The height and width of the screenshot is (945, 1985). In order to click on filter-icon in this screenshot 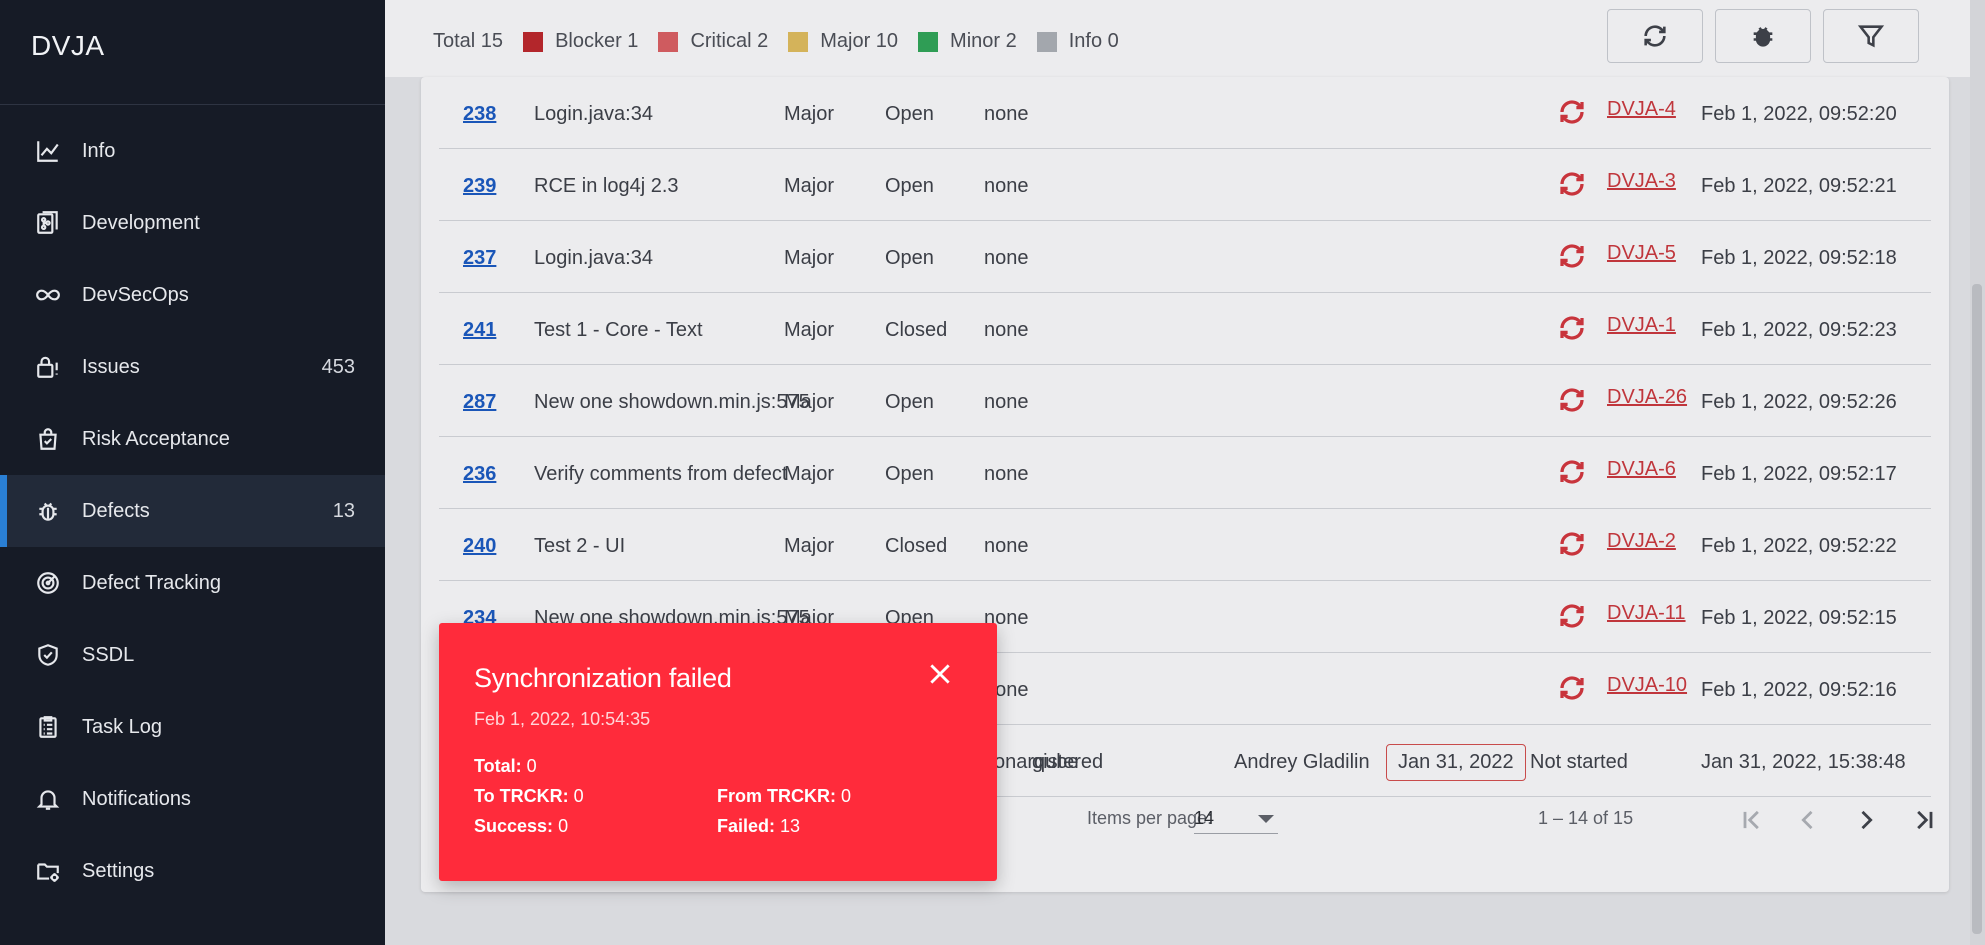, I will do `click(1871, 36)`.